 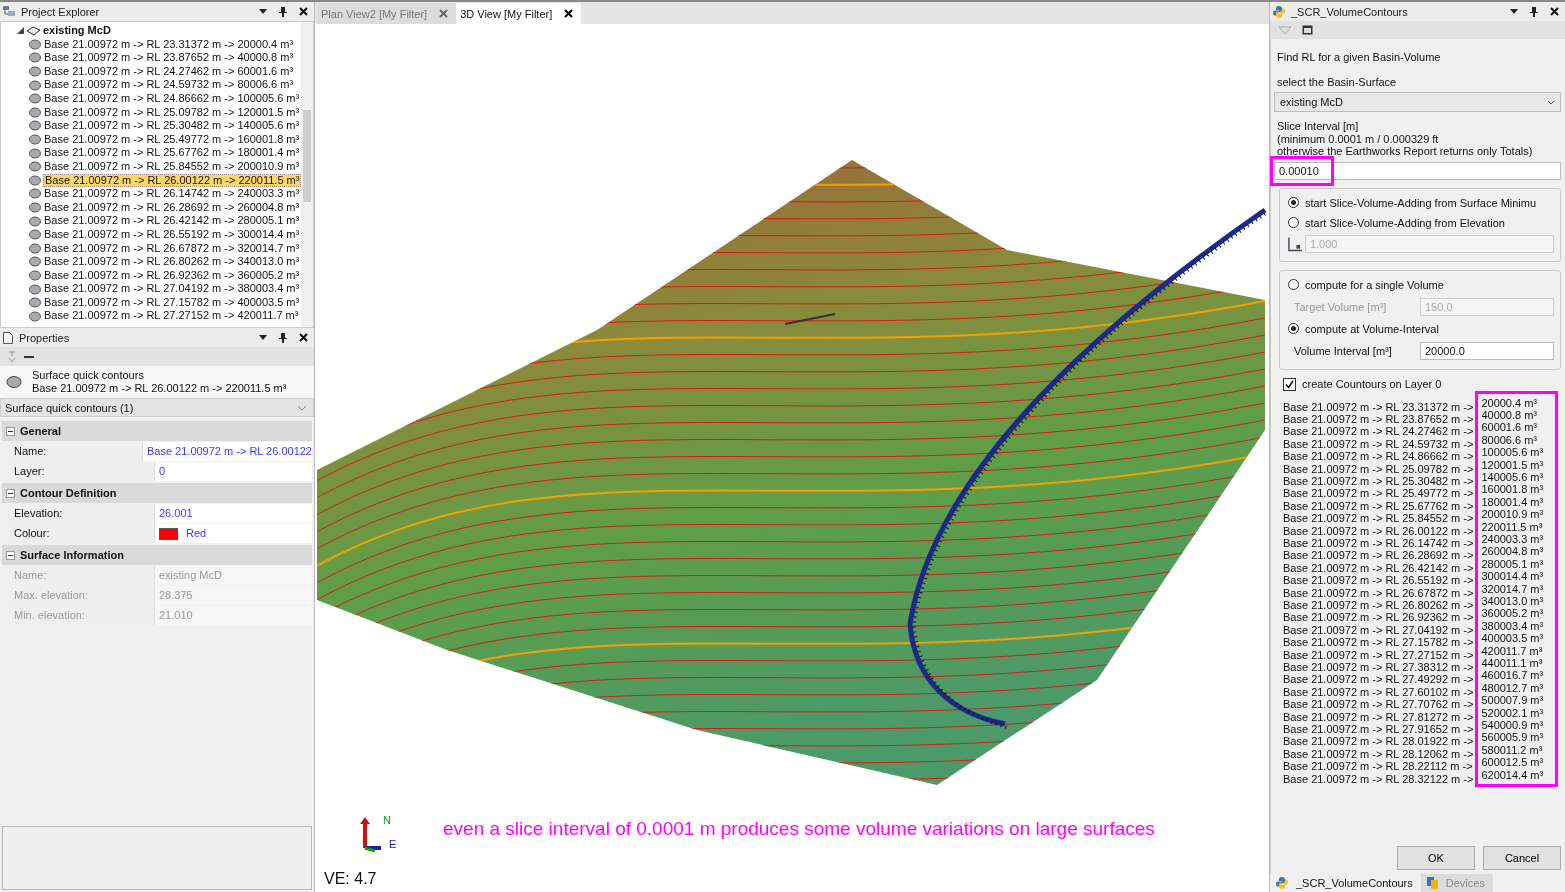 What do you see at coordinates (519, 13) in the screenshot?
I see `view-tab: 3D View [My Filter]` at bounding box center [519, 13].